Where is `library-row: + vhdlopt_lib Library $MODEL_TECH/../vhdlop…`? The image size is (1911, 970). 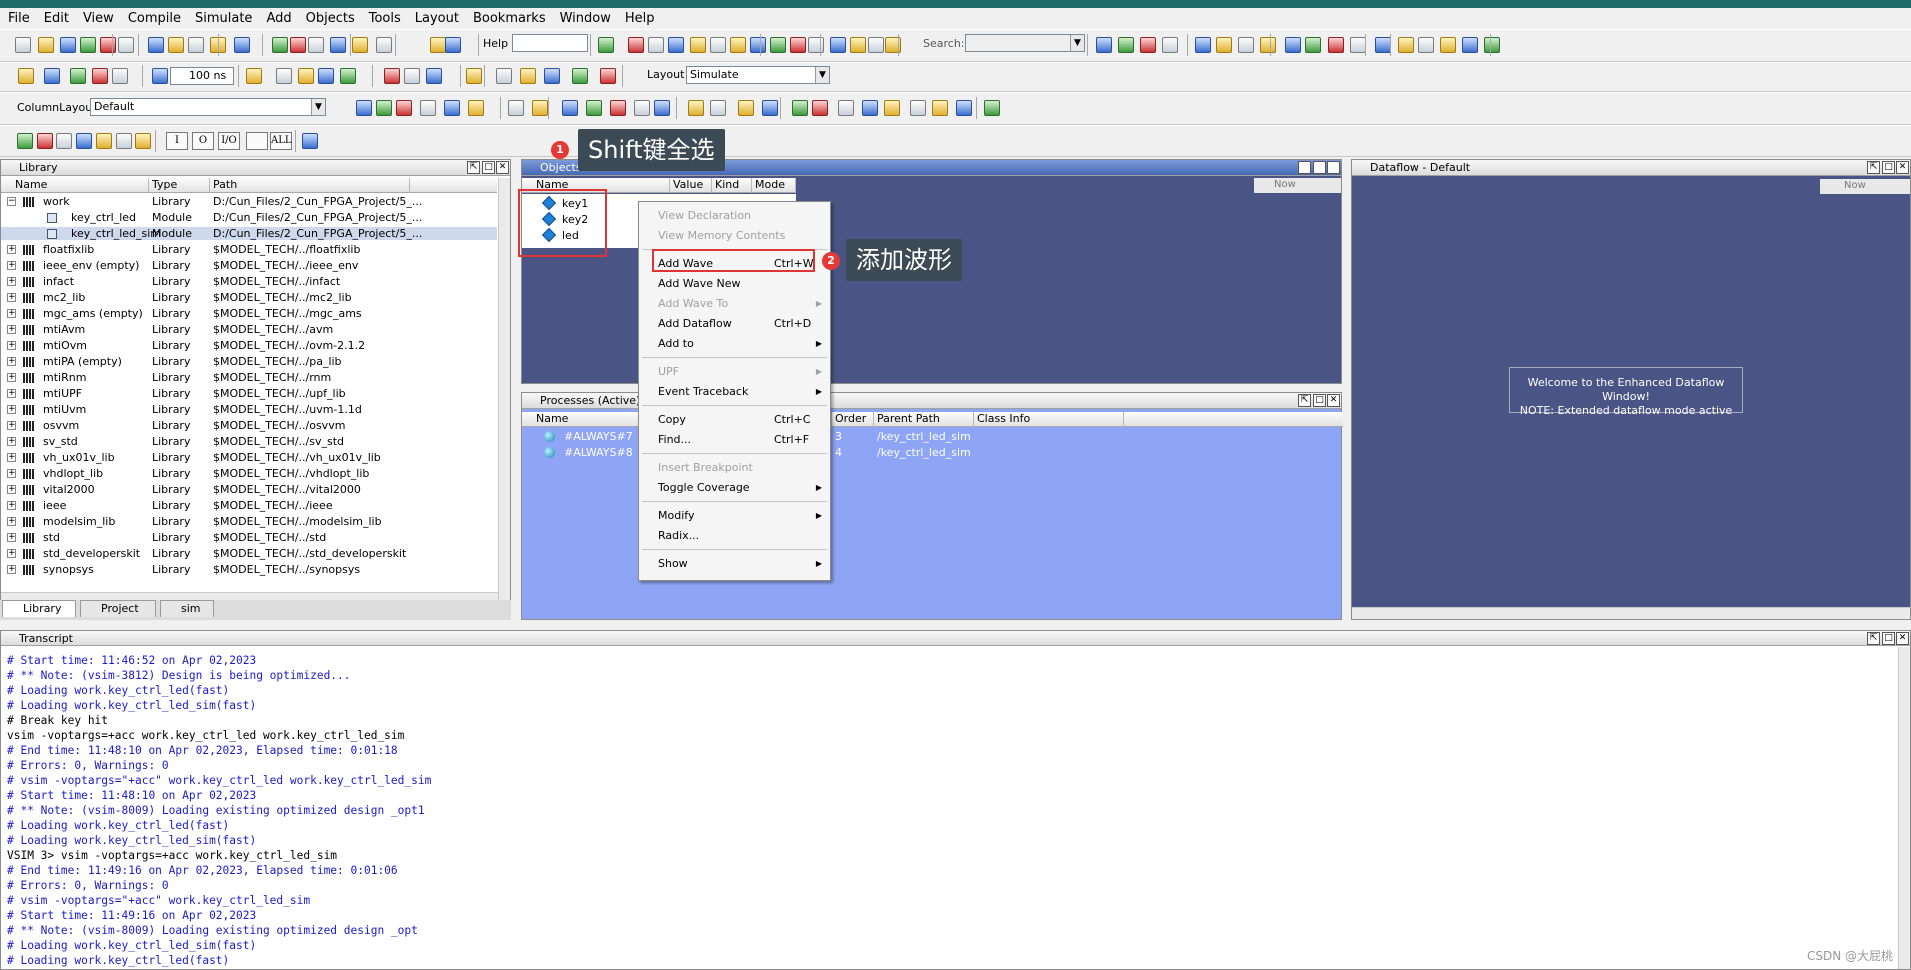
library-row: + vhdlopt_lib Library $MODEL_TECH/../vhdlop… is located at coordinates (249, 473).